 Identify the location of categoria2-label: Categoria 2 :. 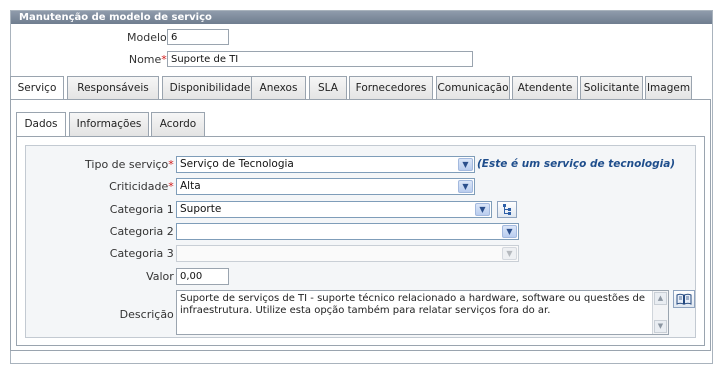
(145, 231).